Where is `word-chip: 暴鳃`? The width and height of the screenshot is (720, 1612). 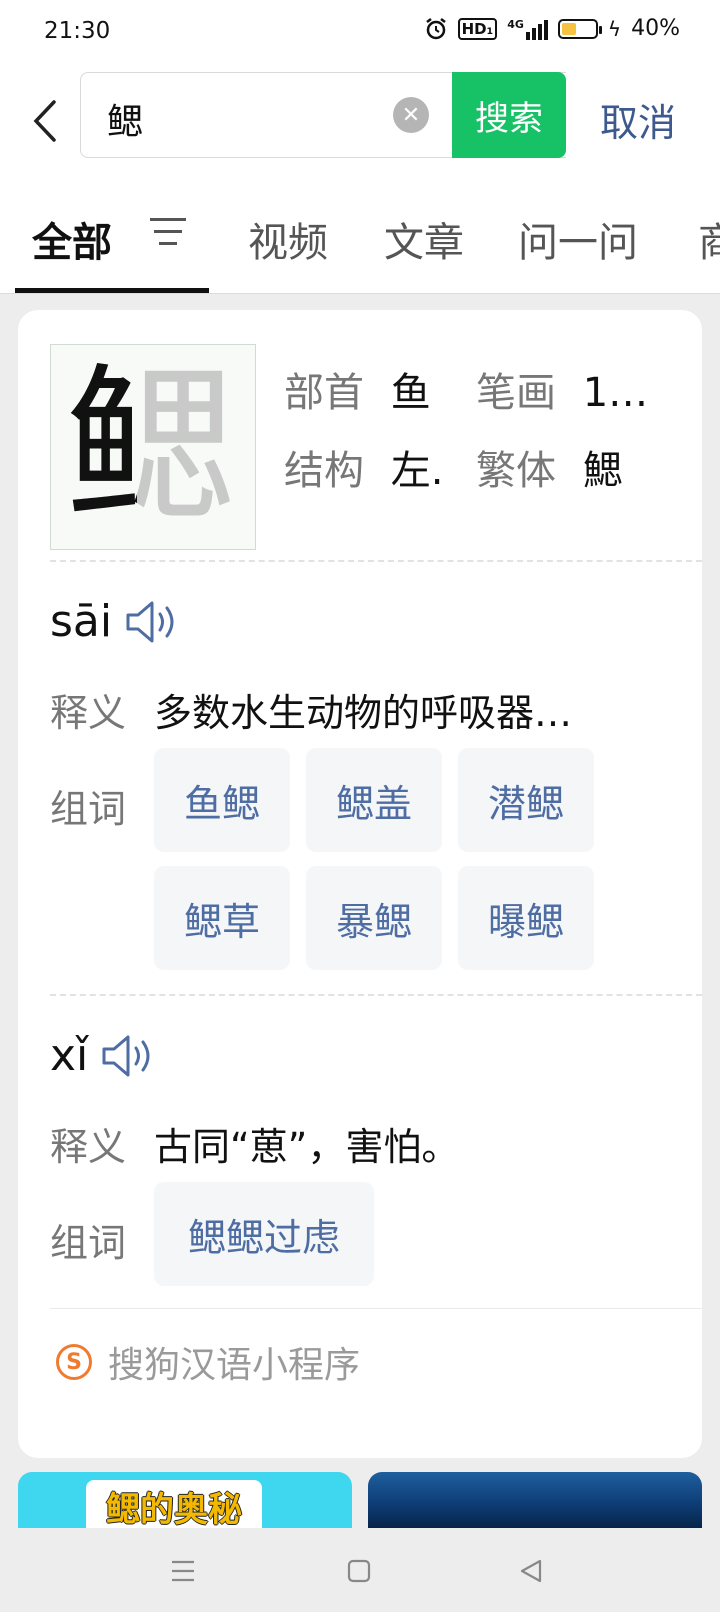 word-chip: 暴鳃 is located at coordinates (374, 918).